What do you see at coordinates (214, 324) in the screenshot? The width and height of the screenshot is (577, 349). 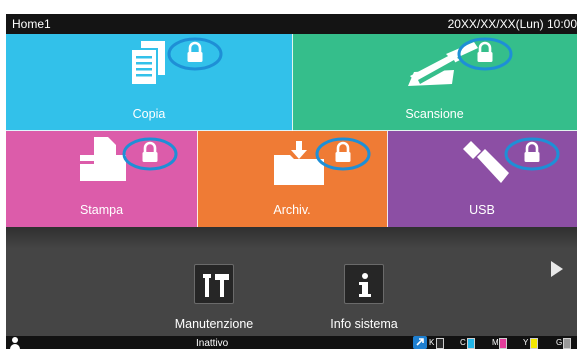 I see `maintenance-label: Manutenzione` at bounding box center [214, 324].